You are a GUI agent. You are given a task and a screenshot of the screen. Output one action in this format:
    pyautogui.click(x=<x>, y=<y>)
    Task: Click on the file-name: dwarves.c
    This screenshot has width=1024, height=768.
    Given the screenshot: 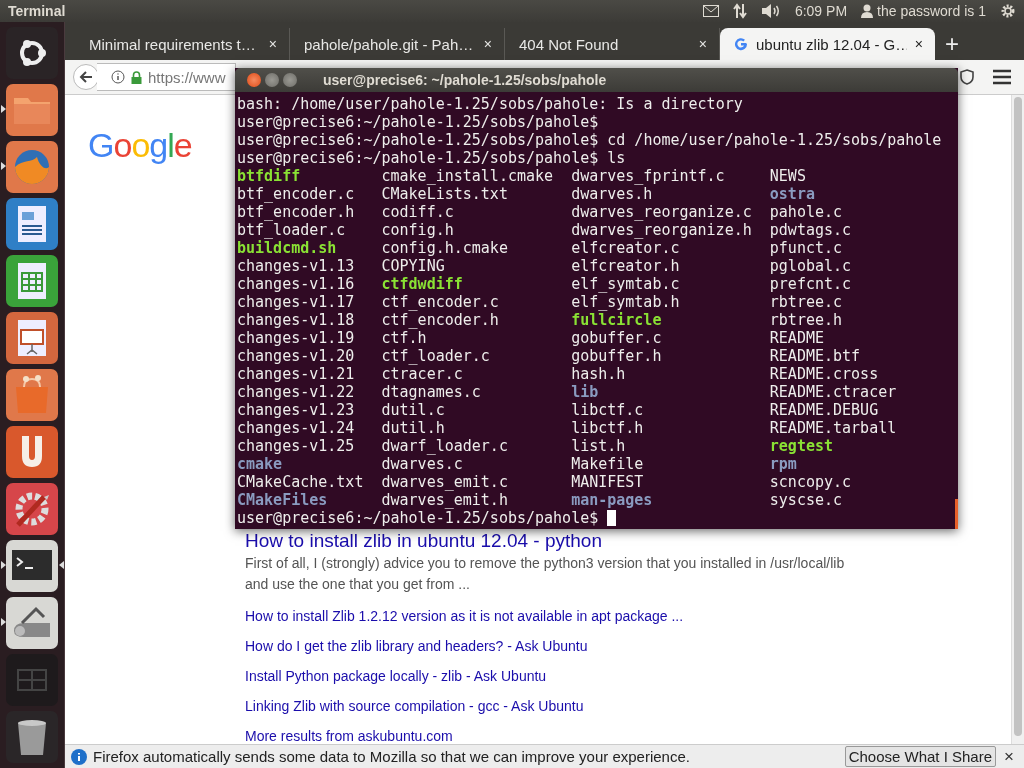 What is the action you would take?
    pyautogui.click(x=422, y=464)
    